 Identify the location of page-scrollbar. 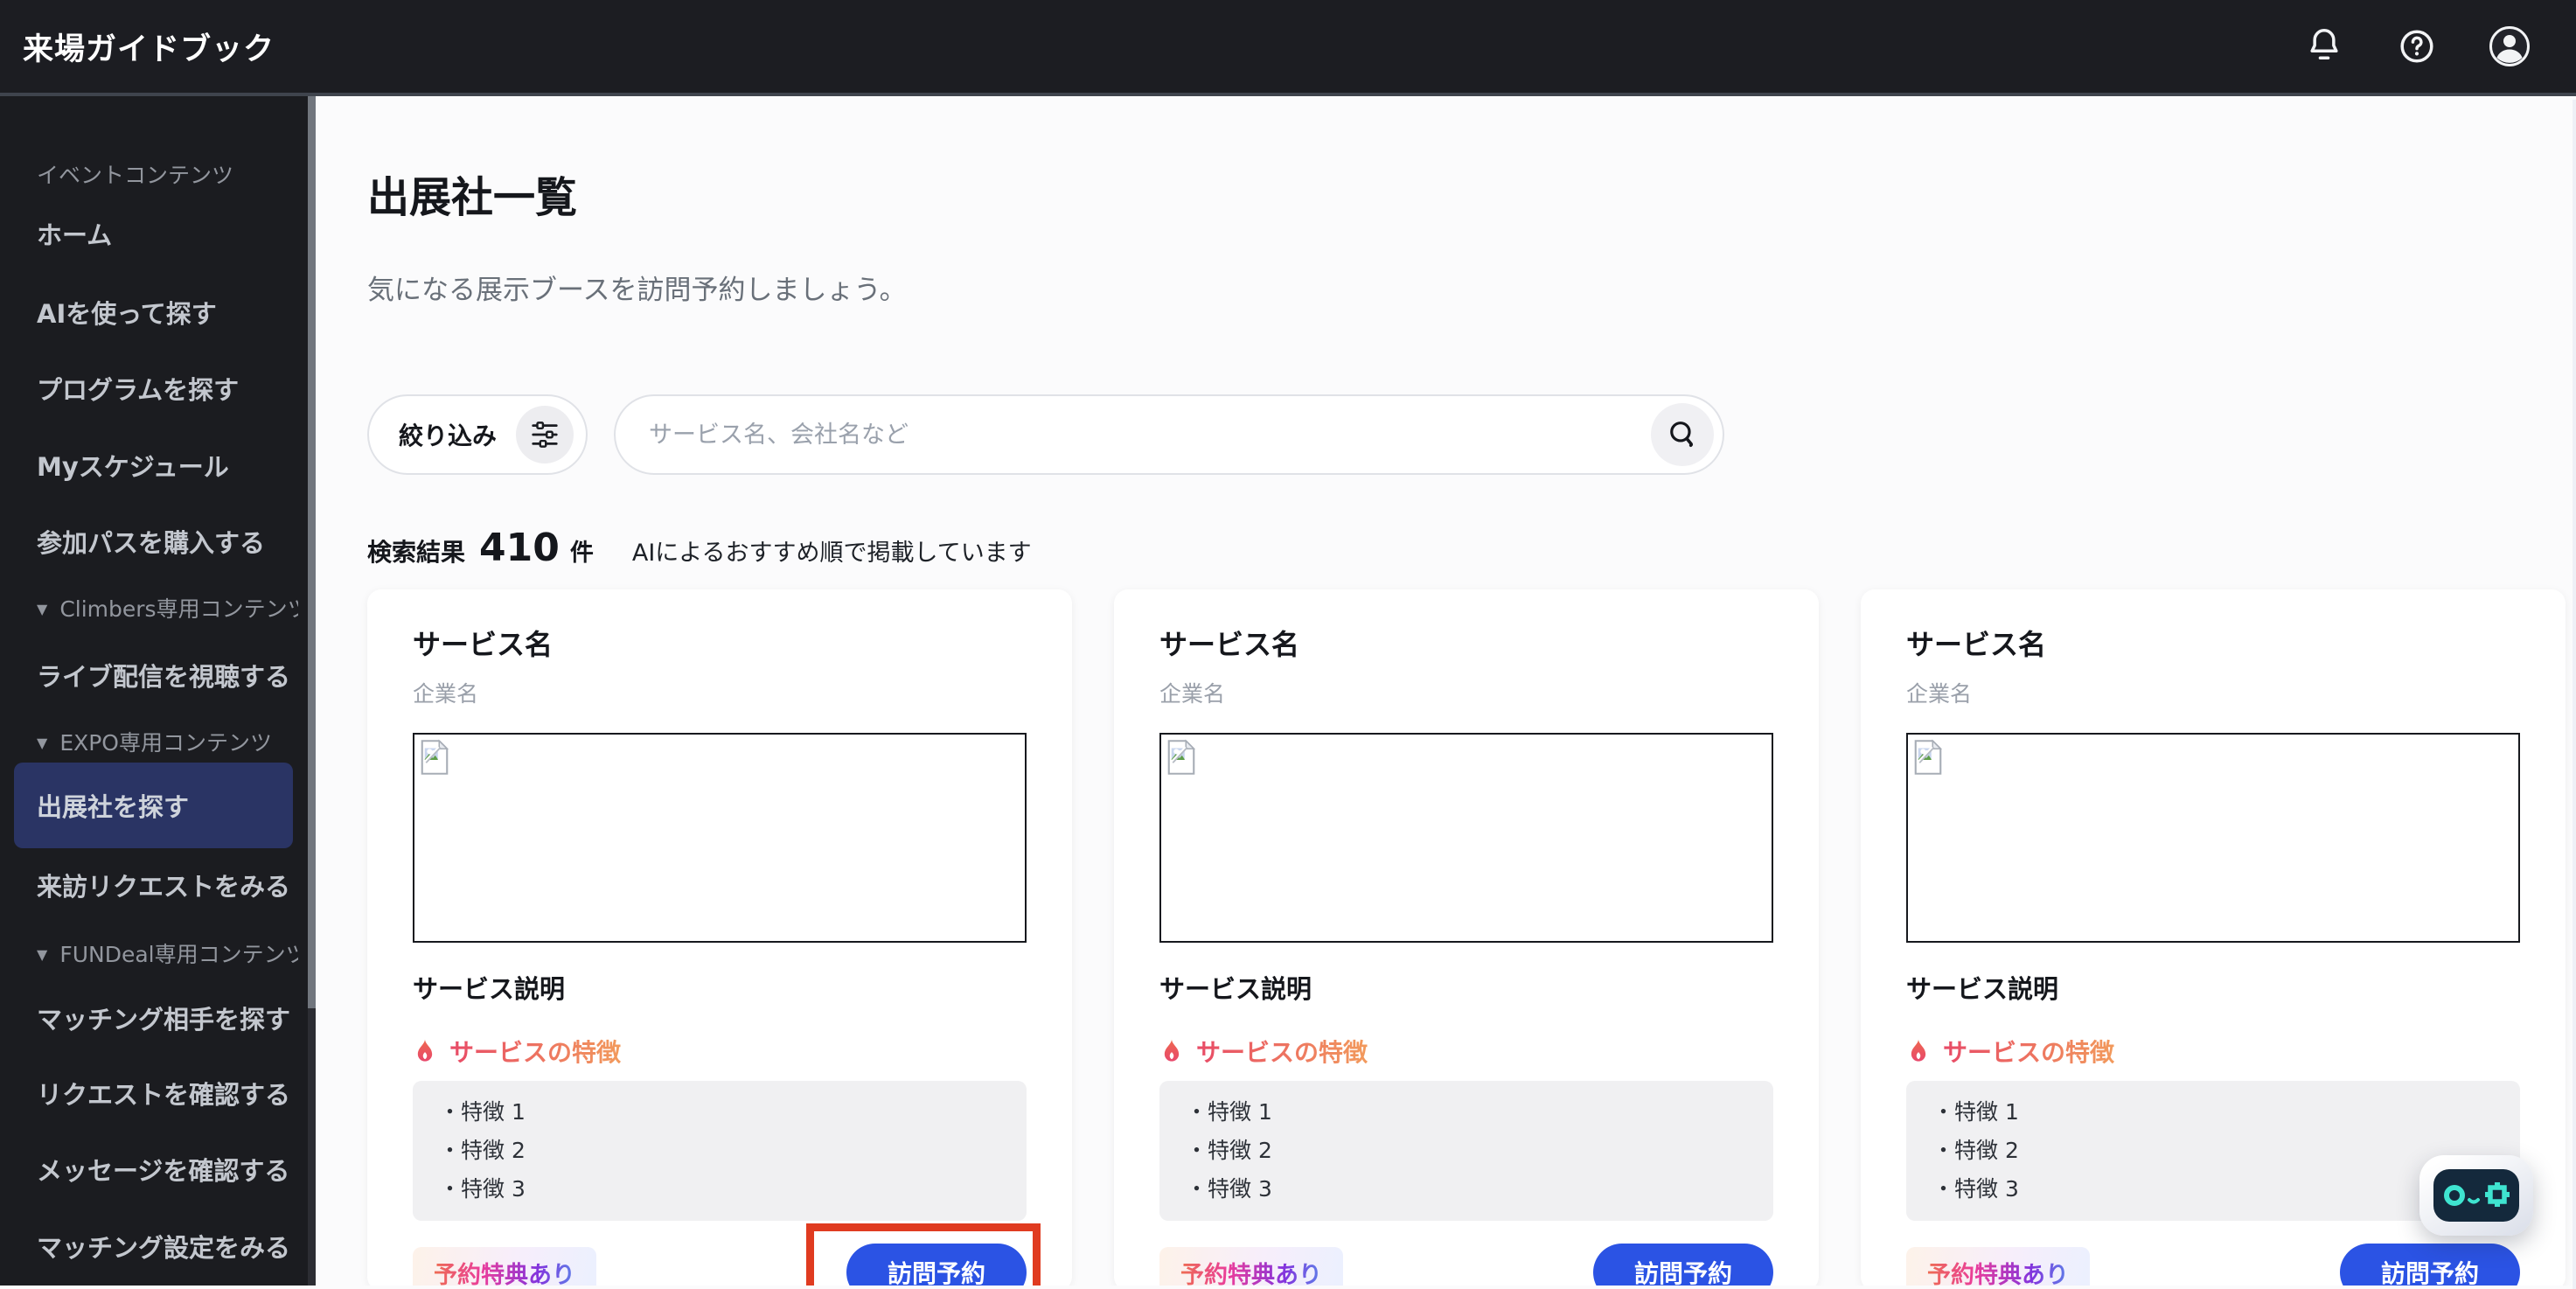
(2574, 694).